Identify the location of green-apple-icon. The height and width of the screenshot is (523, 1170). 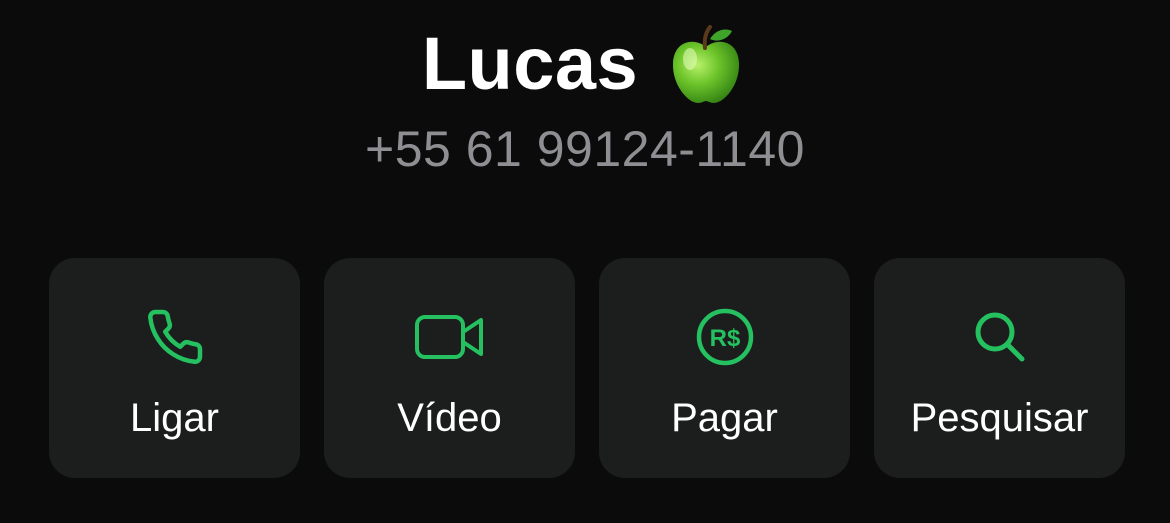
(706, 65).